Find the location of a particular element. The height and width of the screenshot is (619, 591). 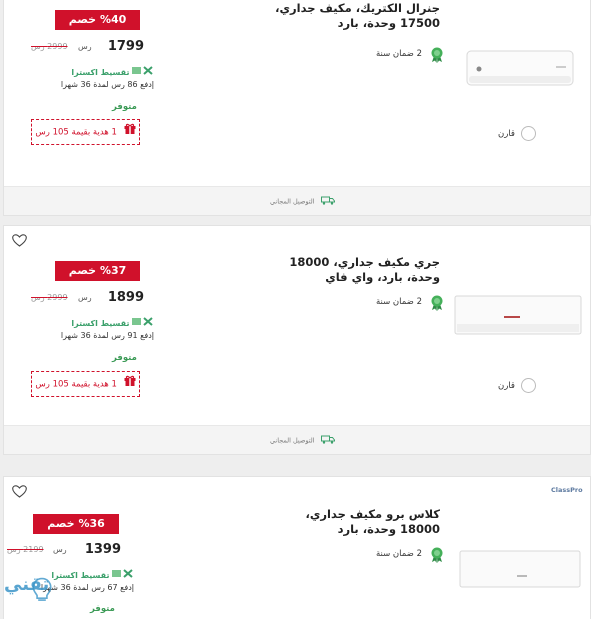

price-row: 1799 رس 2999 رس is located at coordinates (88, 48).